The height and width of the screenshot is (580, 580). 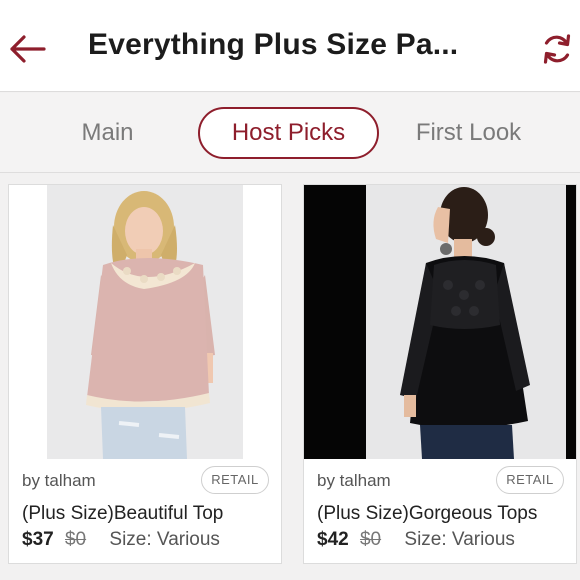 I want to click on tab-host-picks: Host Picks, so click(x=288, y=133).